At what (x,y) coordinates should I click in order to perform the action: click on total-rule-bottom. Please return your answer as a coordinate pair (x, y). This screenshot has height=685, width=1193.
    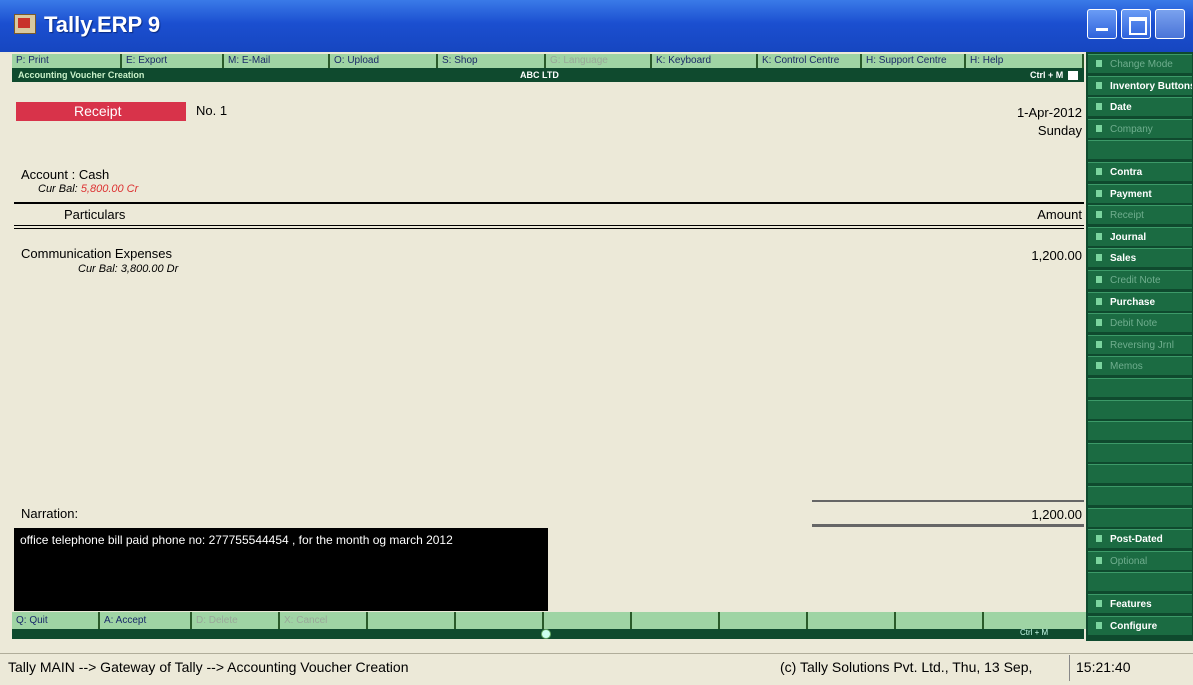
    Looking at the image, I should click on (948, 525).